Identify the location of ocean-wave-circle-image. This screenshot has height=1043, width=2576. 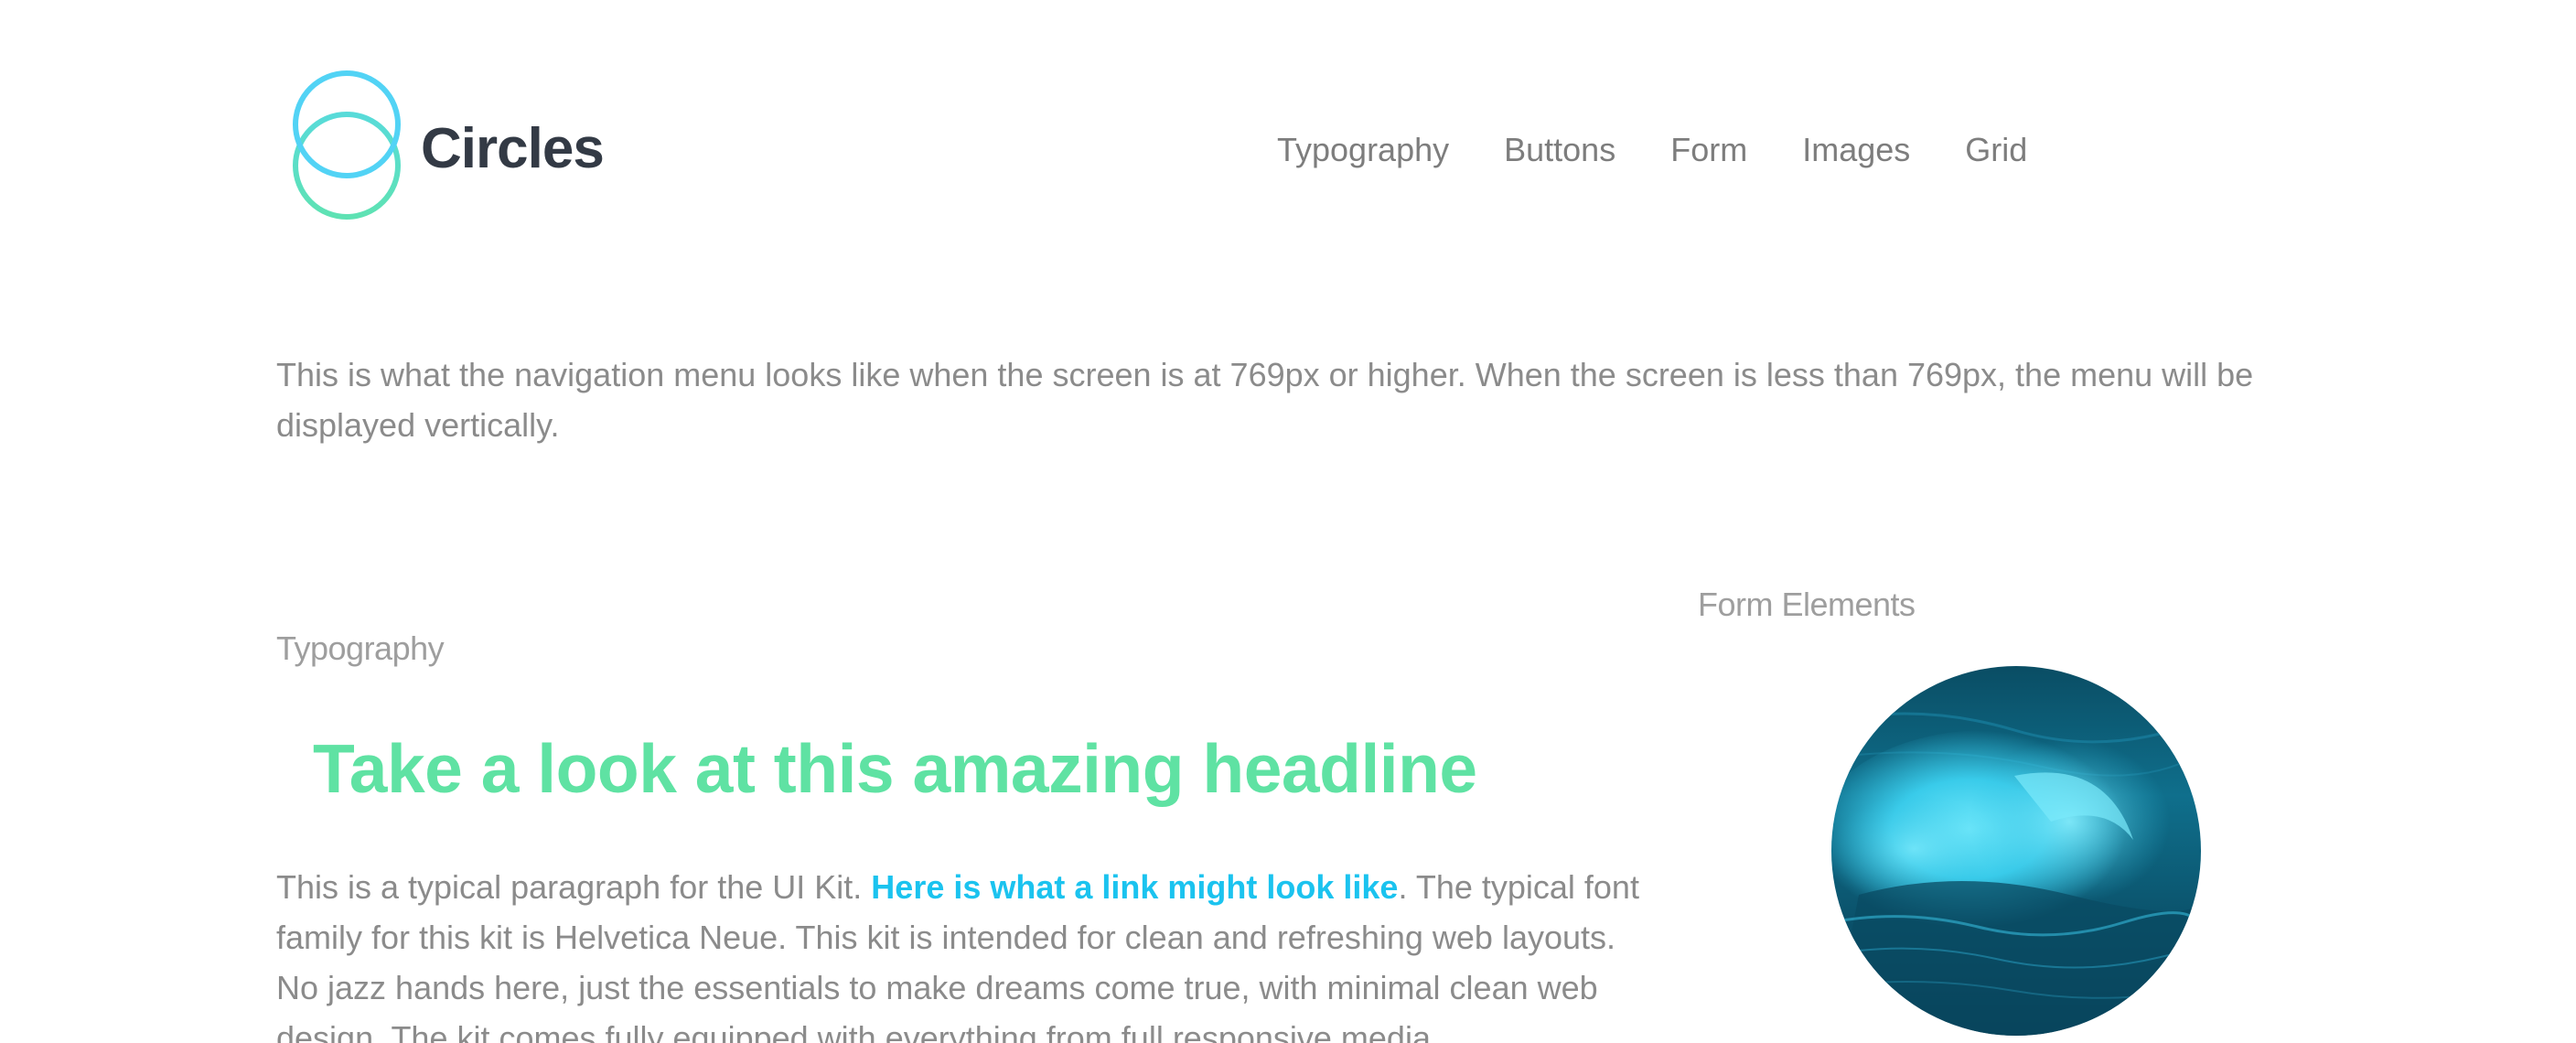
(2016, 851).